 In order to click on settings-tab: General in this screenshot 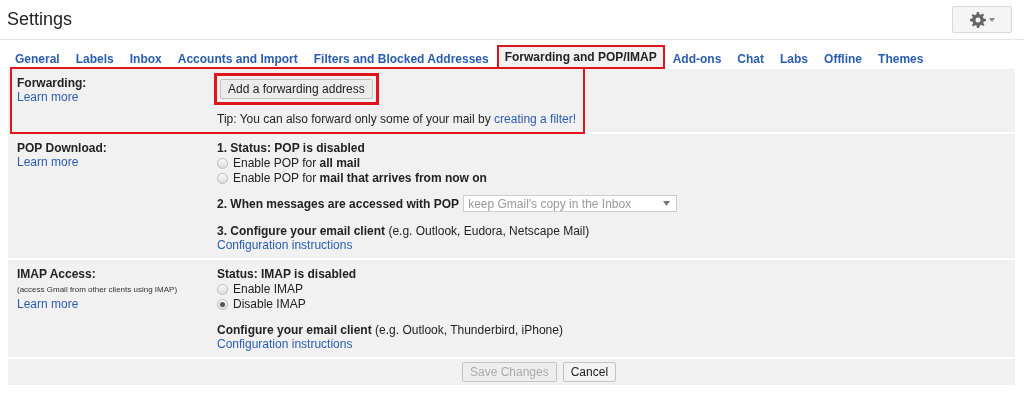, I will do `click(37, 58)`.